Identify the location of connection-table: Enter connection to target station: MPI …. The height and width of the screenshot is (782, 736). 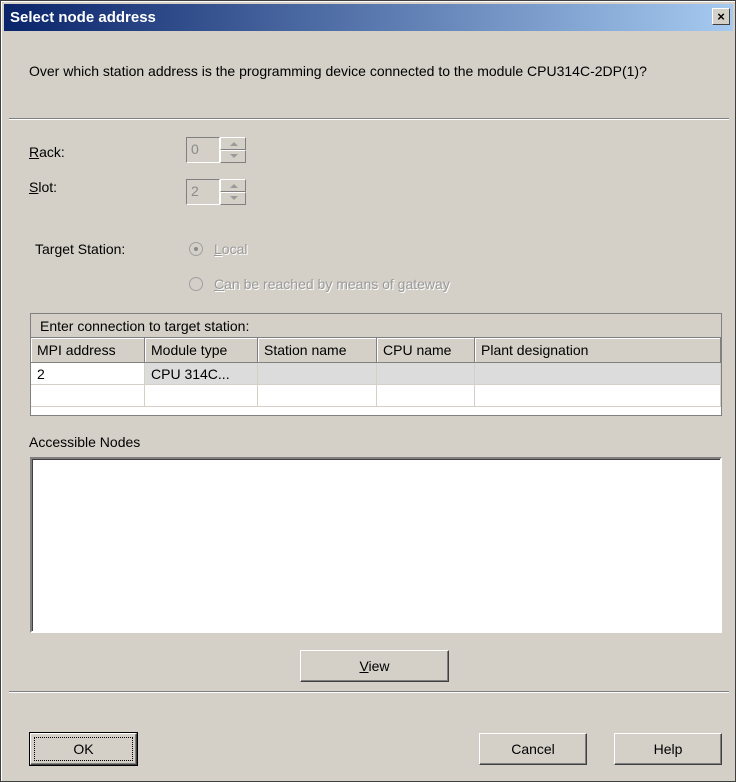
(376, 364).